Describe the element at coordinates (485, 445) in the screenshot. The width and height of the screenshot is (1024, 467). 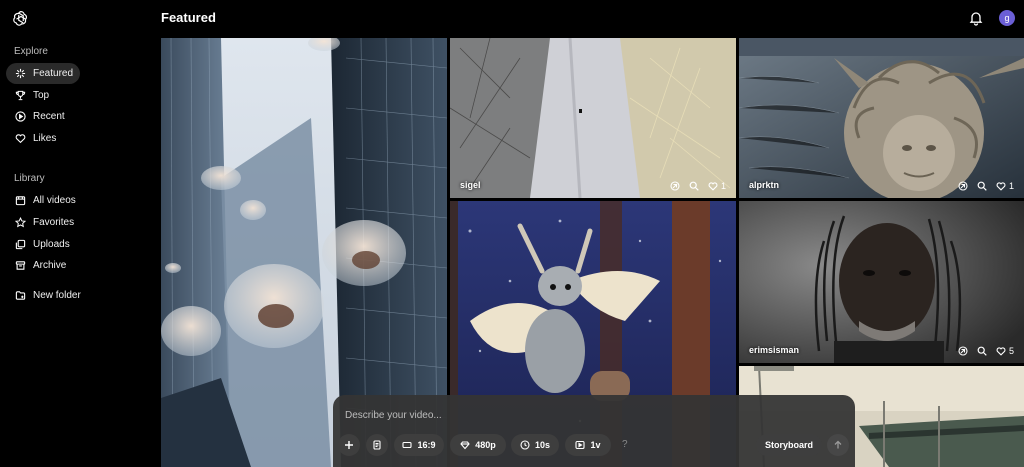
I see `resolution-value: 480p` at that location.